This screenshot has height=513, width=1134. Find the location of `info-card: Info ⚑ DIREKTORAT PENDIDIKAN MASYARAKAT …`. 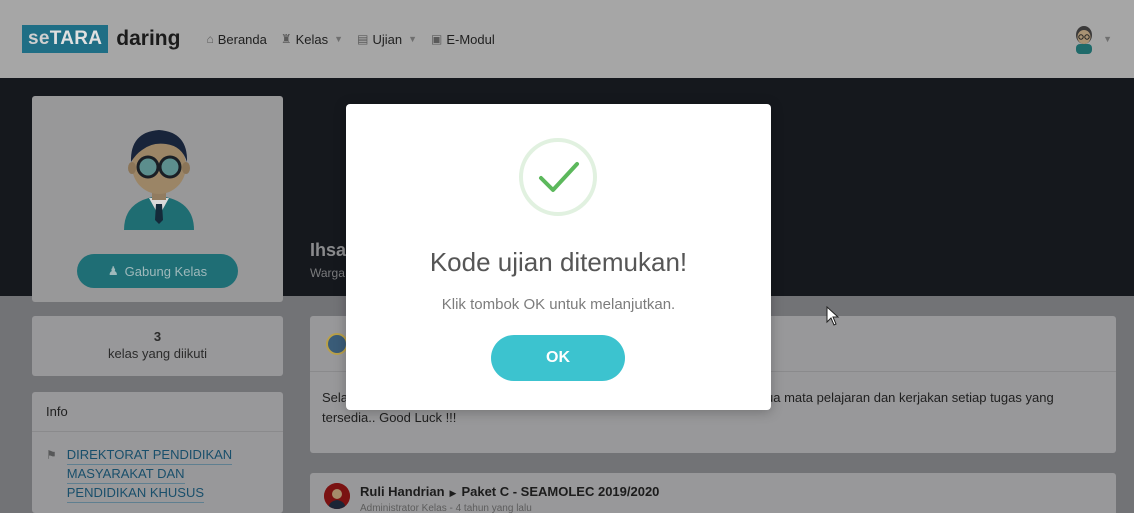

info-card: Info ⚑ DIREKTORAT PENDIDIKAN MASYARAKAT … is located at coordinates (157, 452).